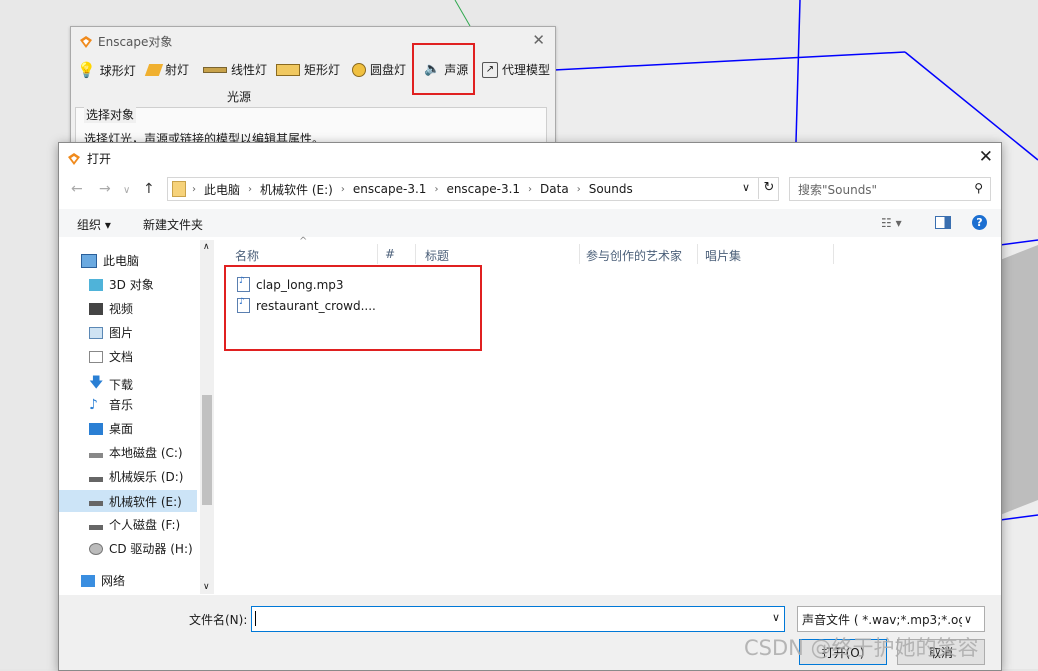 The width and height of the screenshot is (1038, 671). What do you see at coordinates (96, 356) in the screenshot?
I see `documents-icon` at bounding box center [96, 356].